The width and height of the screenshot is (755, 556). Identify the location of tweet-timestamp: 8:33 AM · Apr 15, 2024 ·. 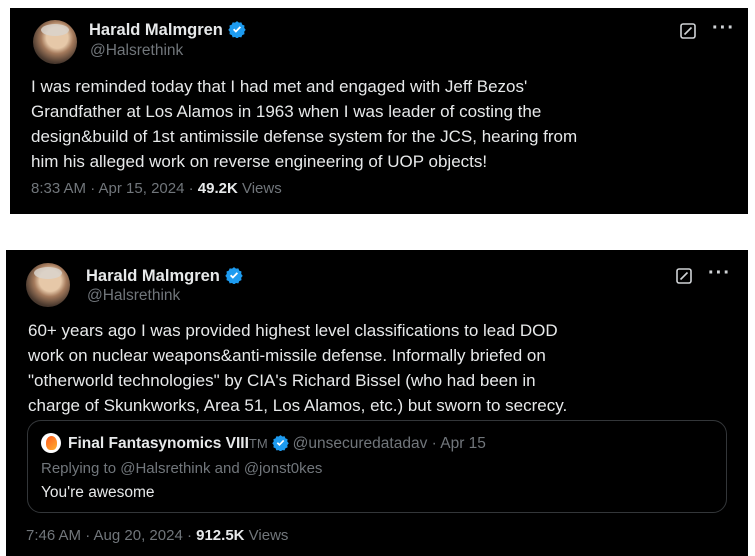
(114, 188).